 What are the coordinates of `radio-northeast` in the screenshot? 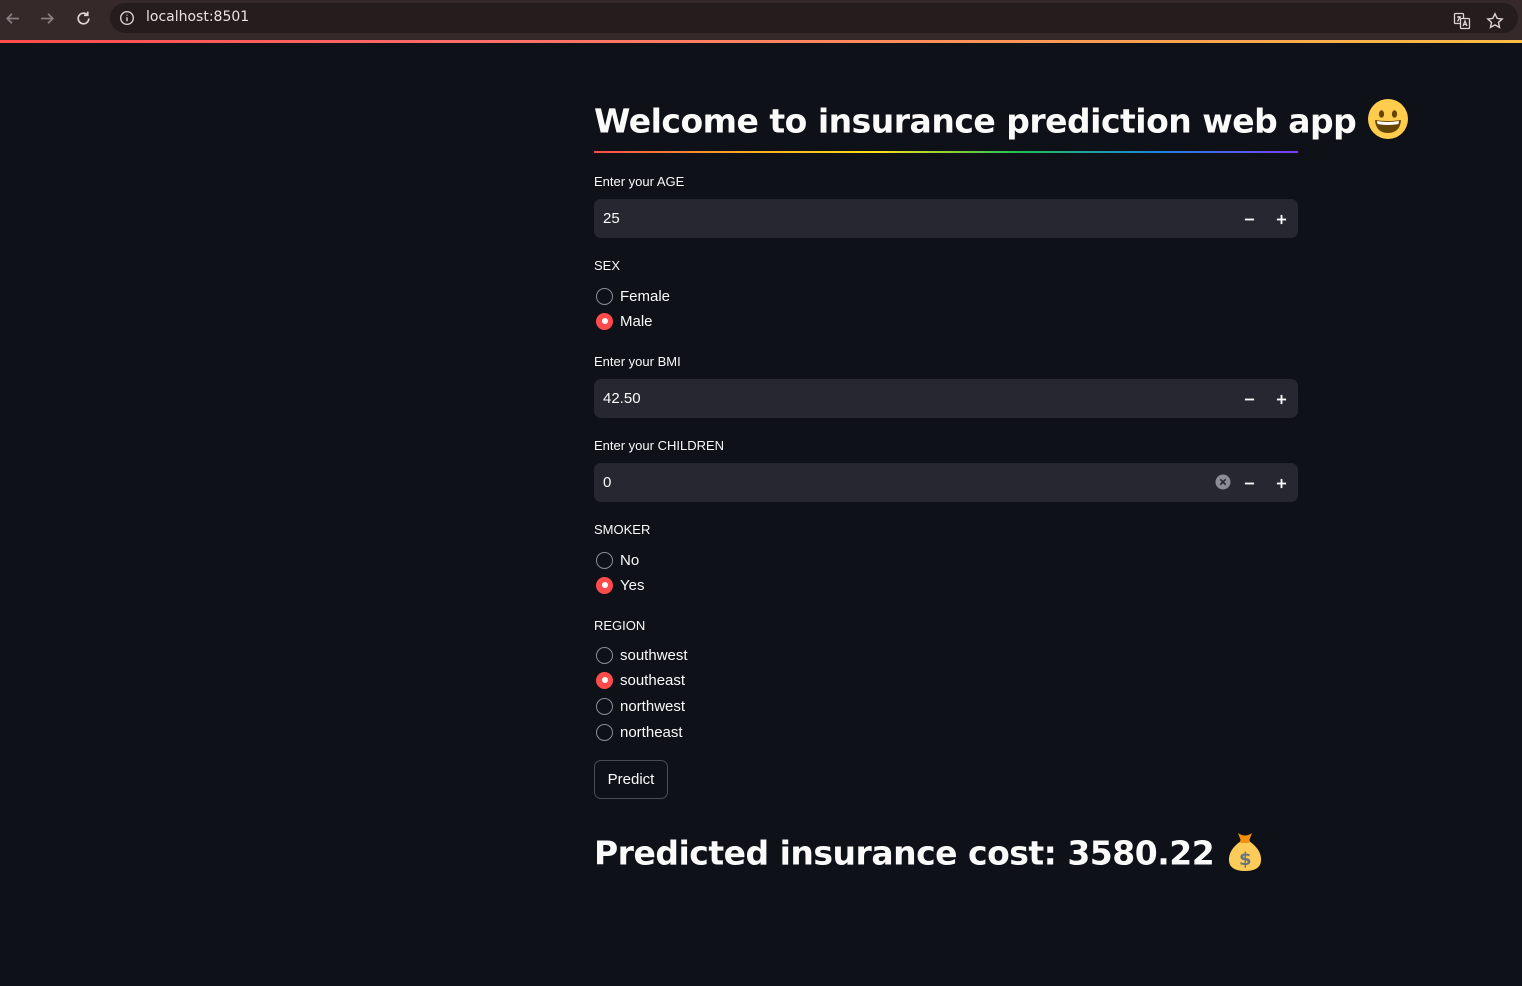 It's located at (604, 732).